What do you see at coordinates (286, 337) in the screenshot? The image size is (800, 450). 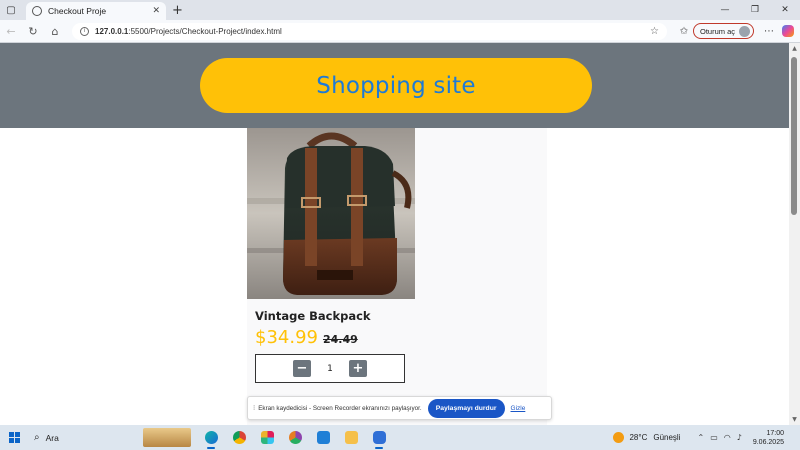 I see `product-price: $34.99` at bounding box center [286, 337].